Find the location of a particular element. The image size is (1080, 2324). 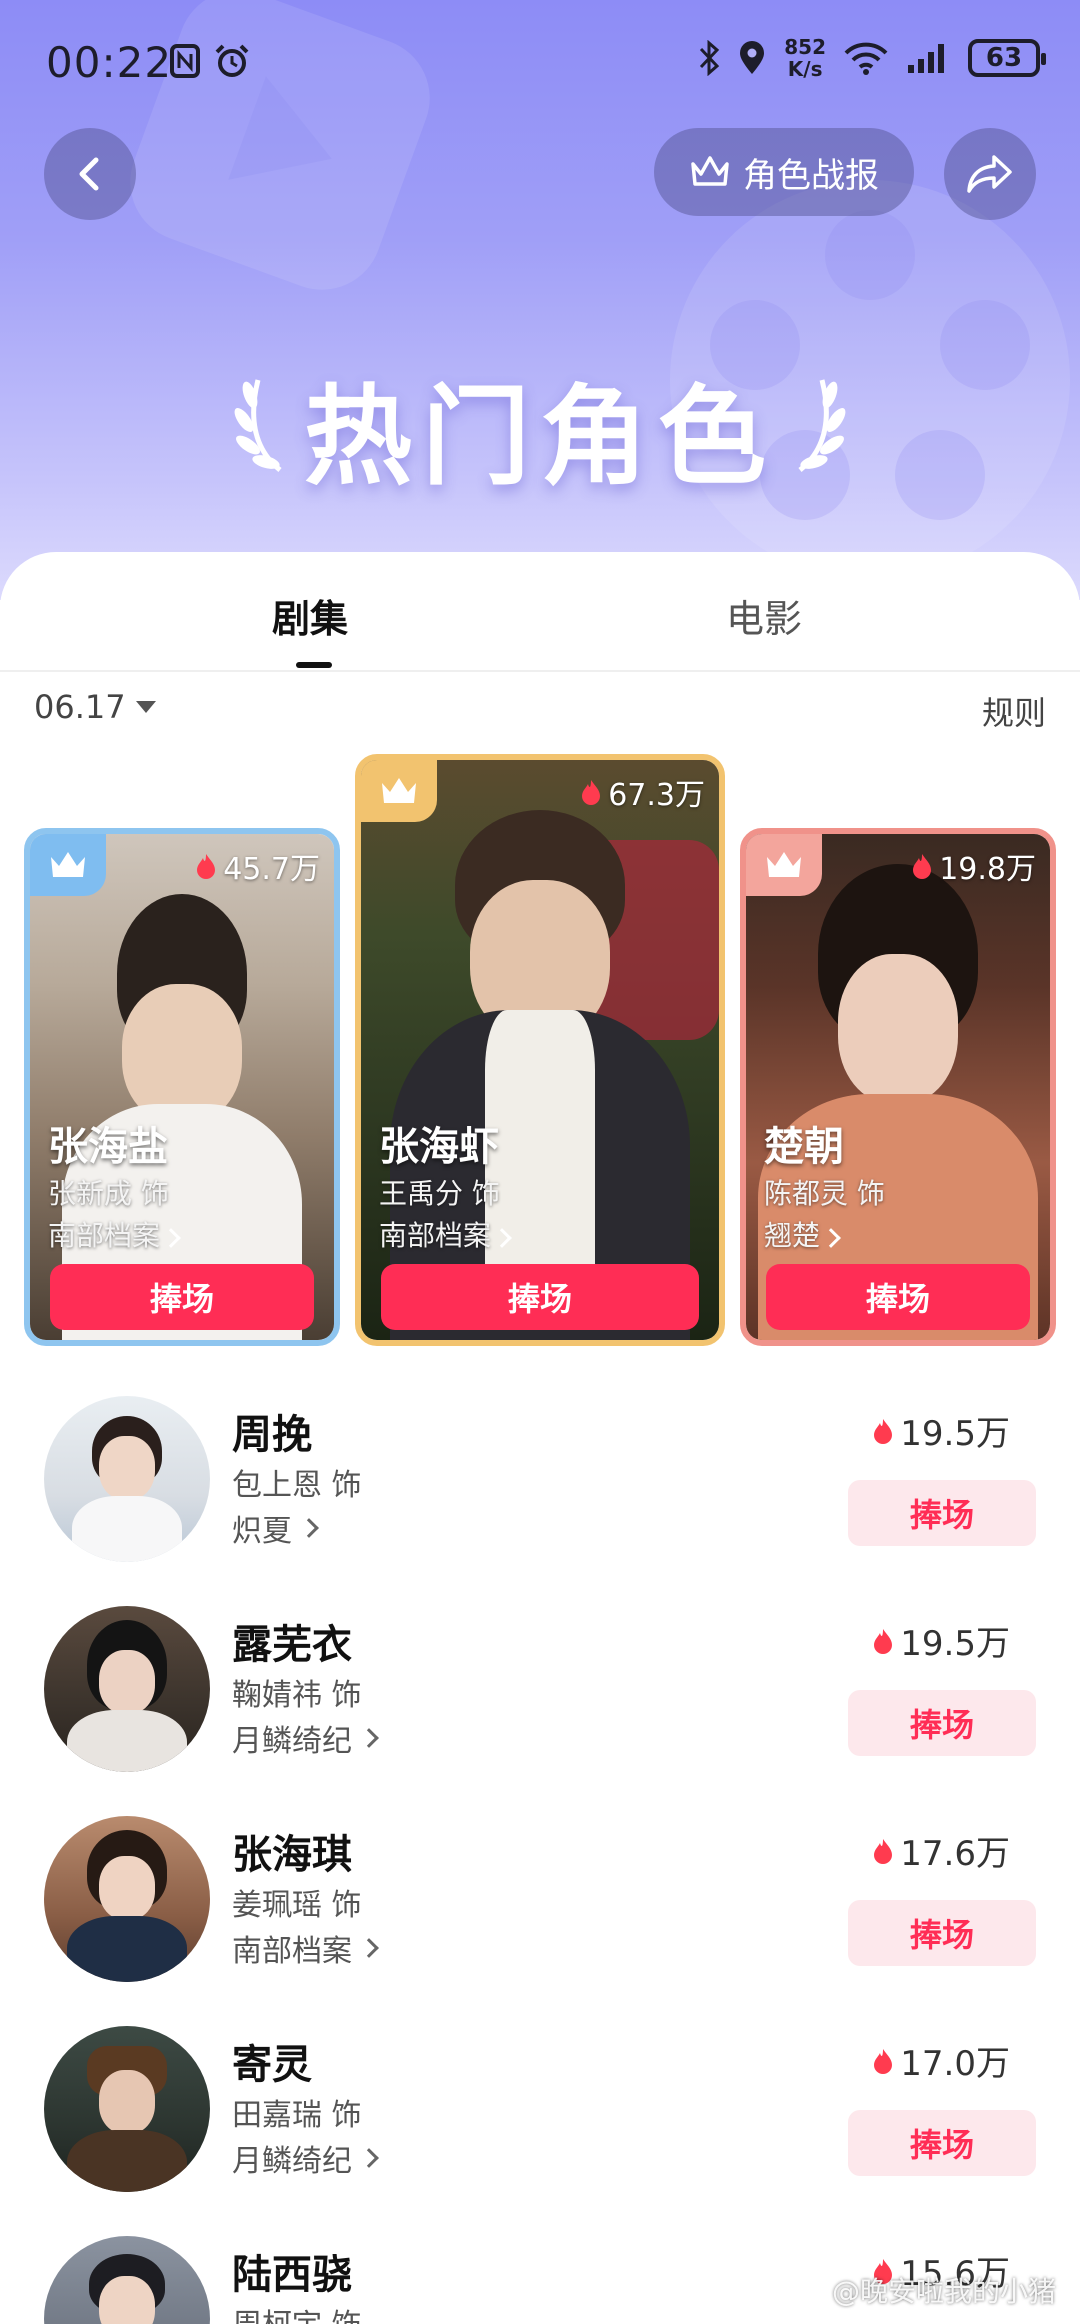

show-link: 炽夏 is located at coordinates (275, 1528).